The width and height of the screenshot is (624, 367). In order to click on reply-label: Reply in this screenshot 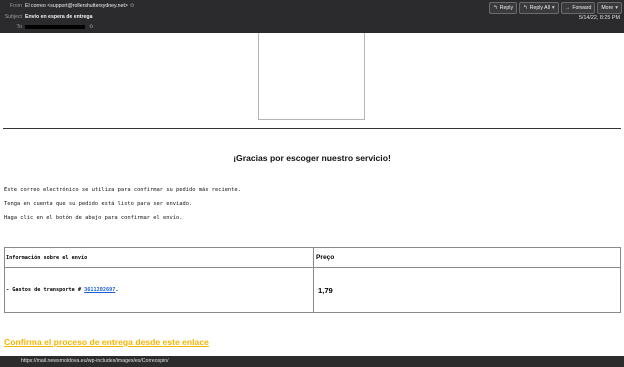, I will do `click(506, 8)`.